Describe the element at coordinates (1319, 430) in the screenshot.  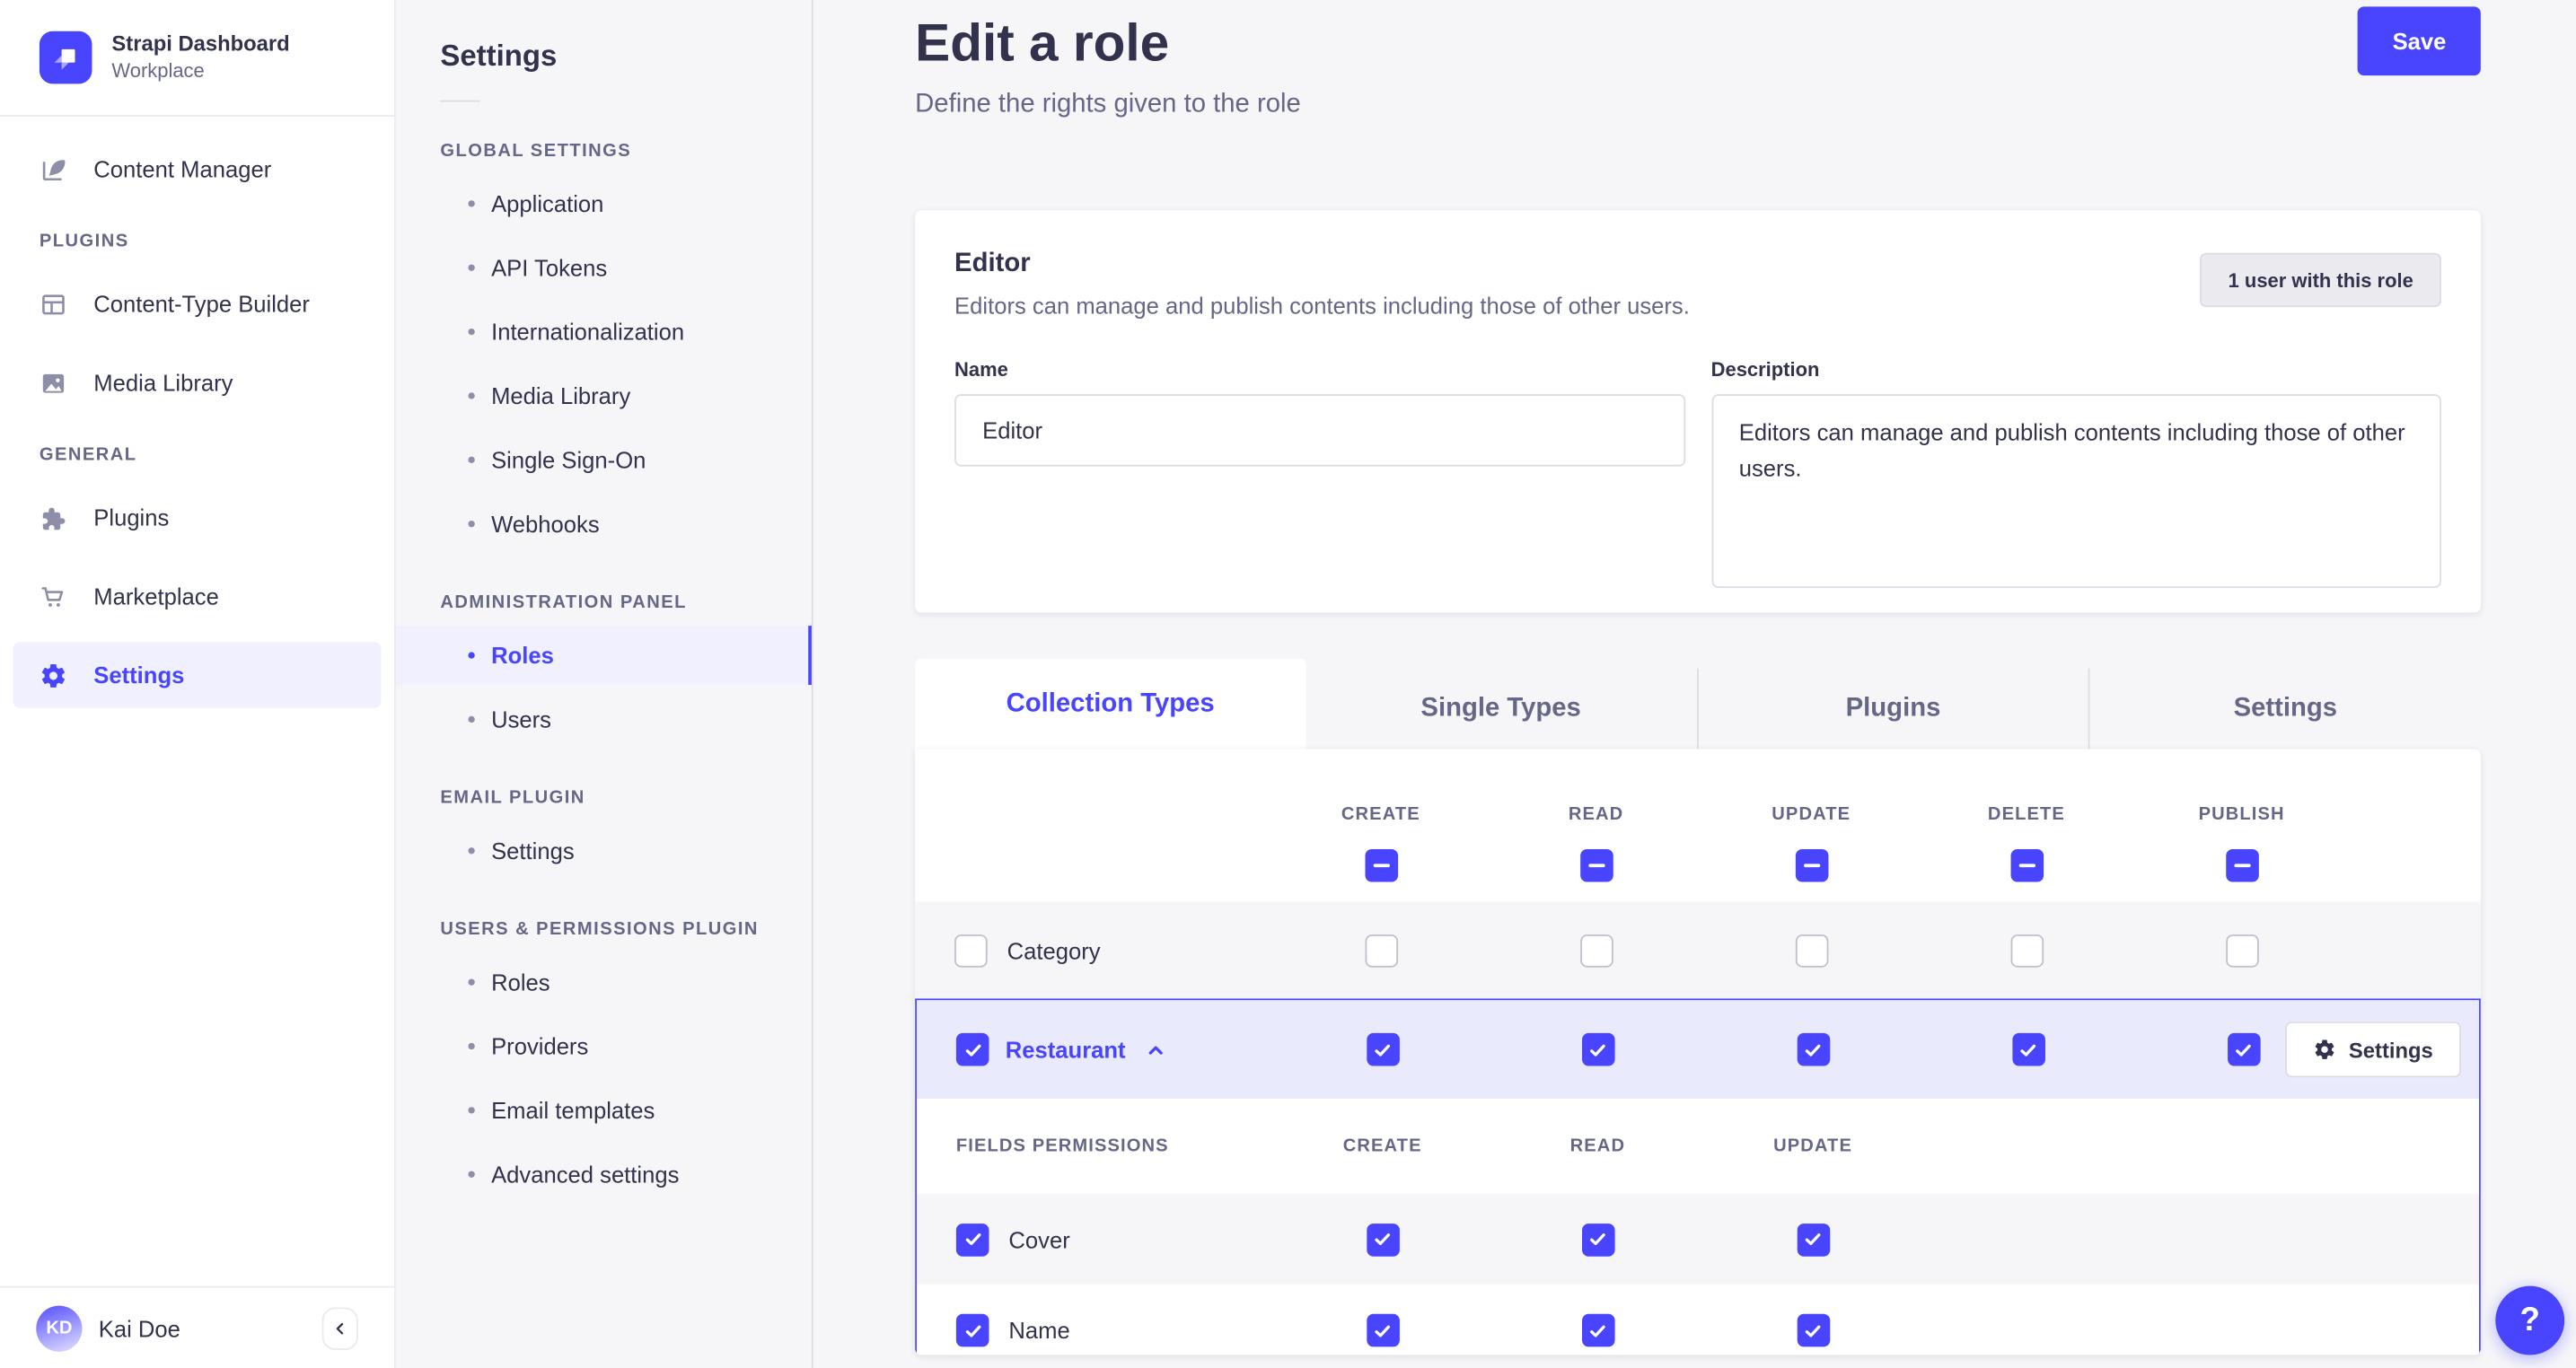
I see `name-input` at that location.